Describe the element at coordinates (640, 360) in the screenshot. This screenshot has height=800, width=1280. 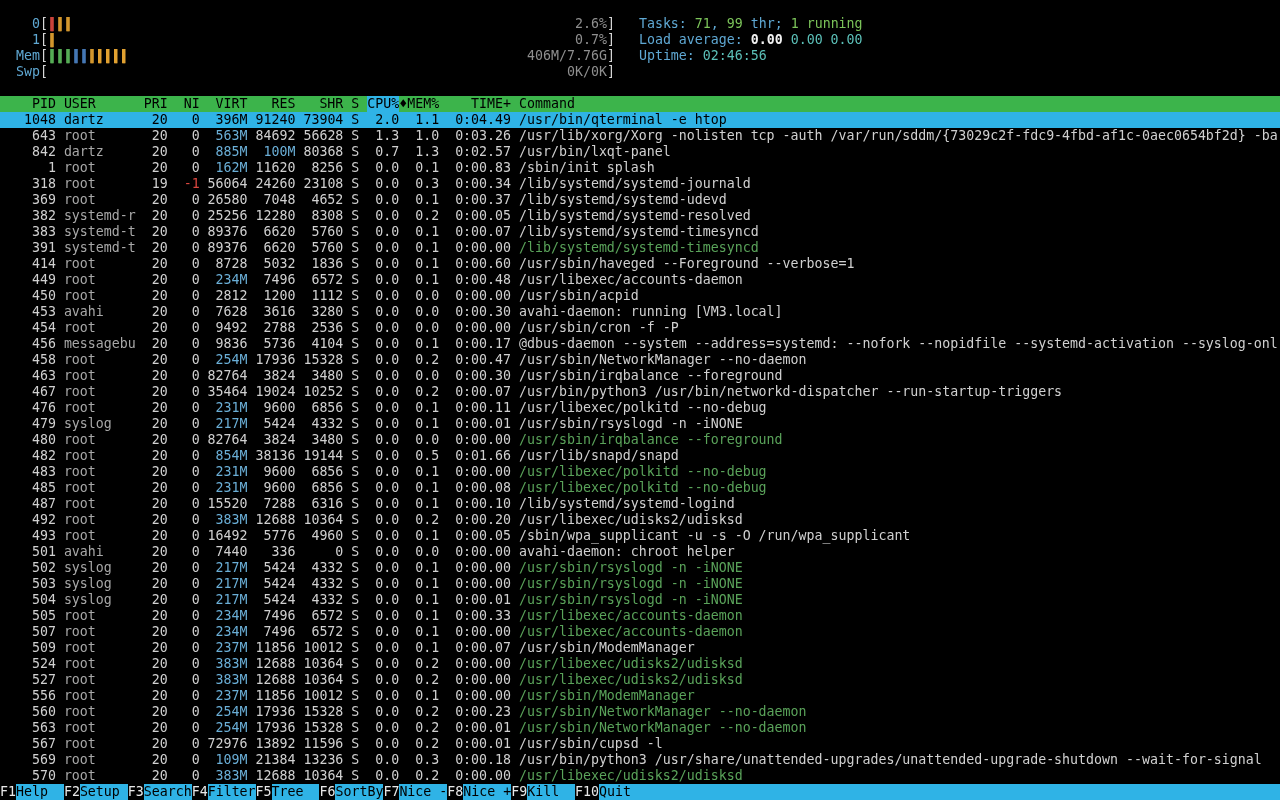
I see `process-row: 458 root 20 0 254M 17936 15328 S 0.0 0.2 0:00.47 /usr/sbin/NetworkManager --no-daemon` at that location.